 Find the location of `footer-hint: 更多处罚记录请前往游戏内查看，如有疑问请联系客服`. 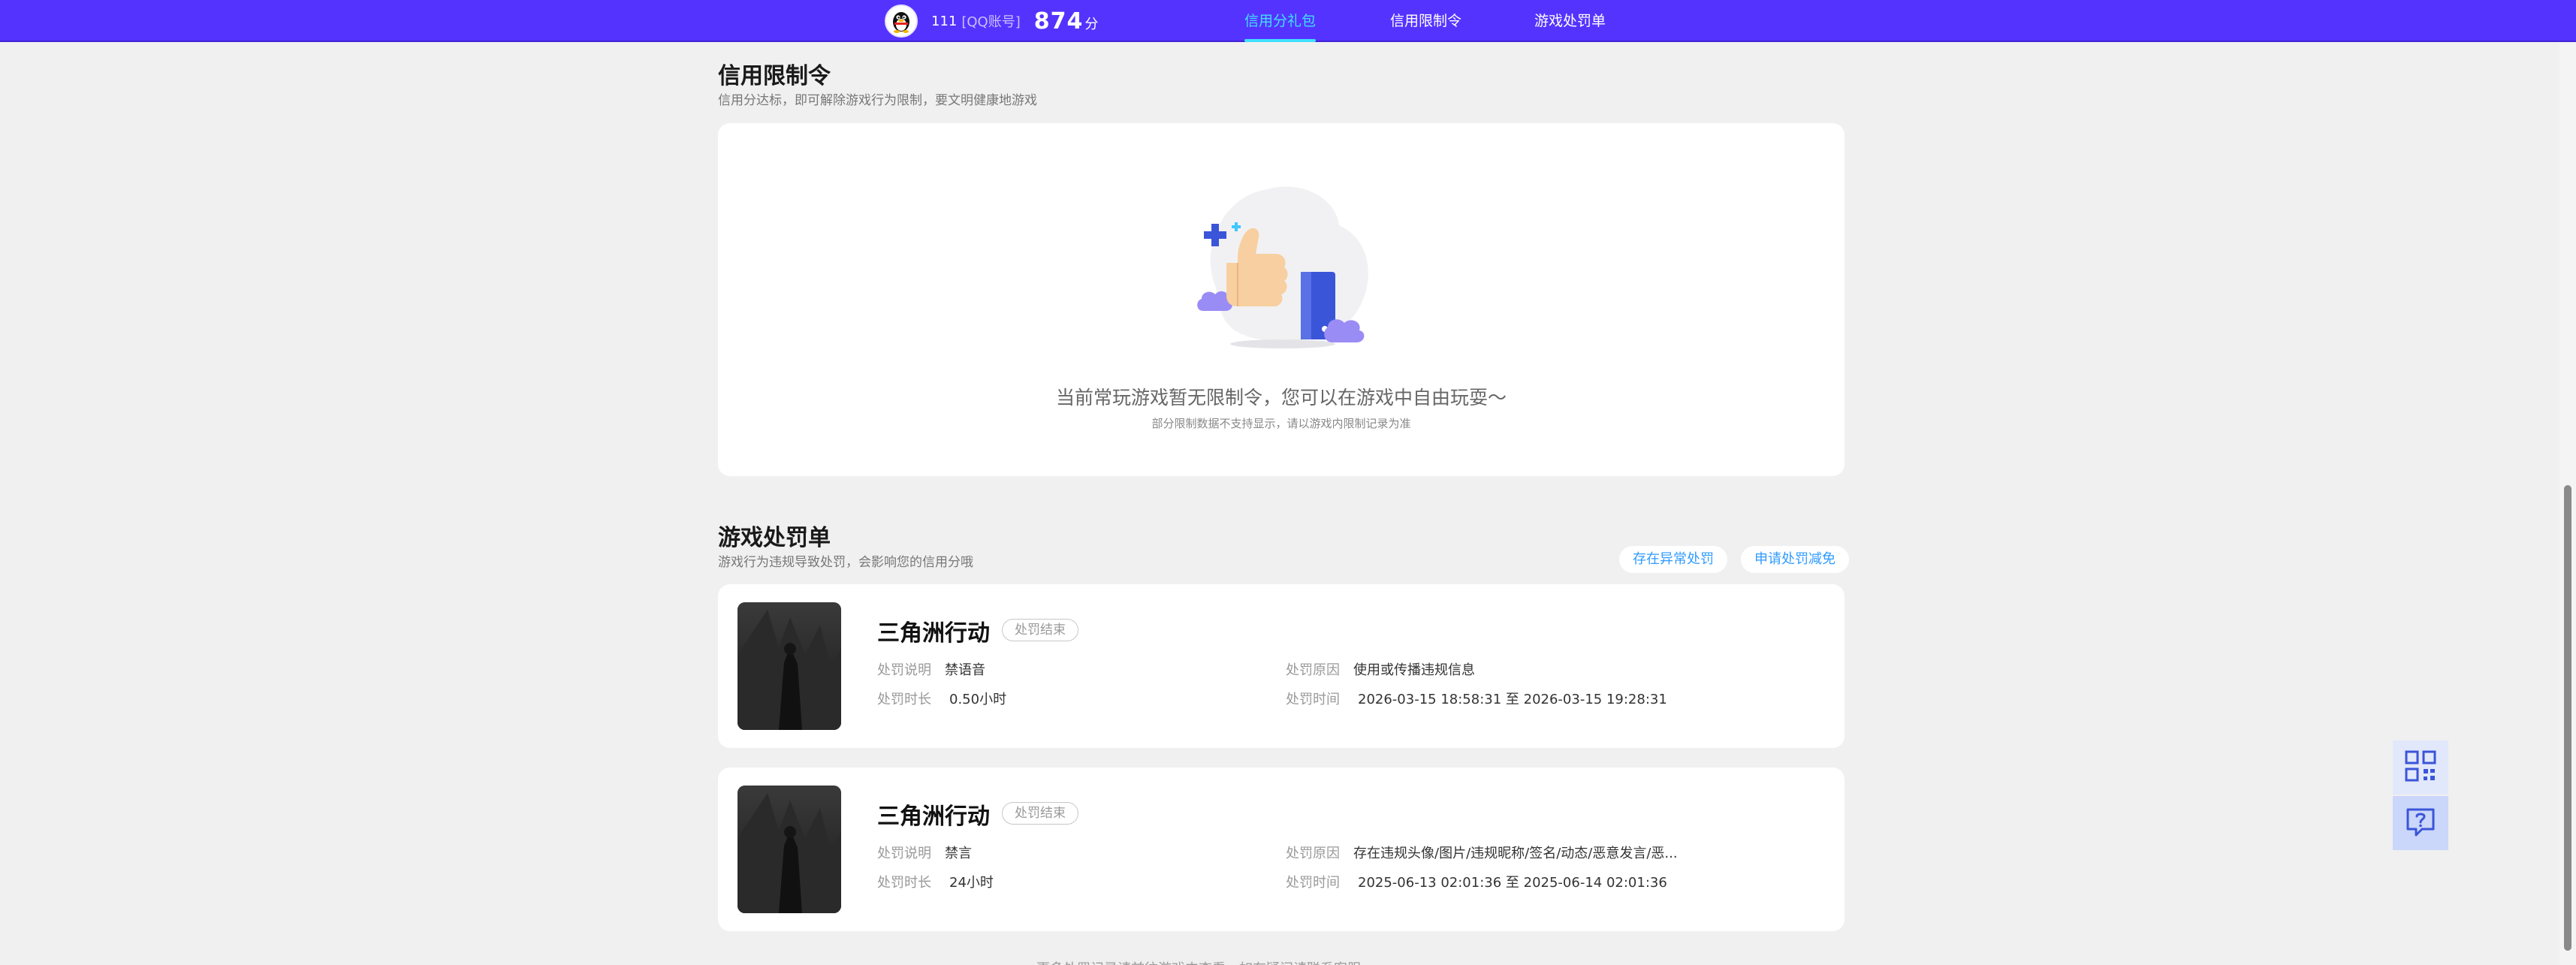

footer-hint: 更多处罚记录请前往游戏内查看，如有疑问请联系客服 is located at coordinates (1280, 962).